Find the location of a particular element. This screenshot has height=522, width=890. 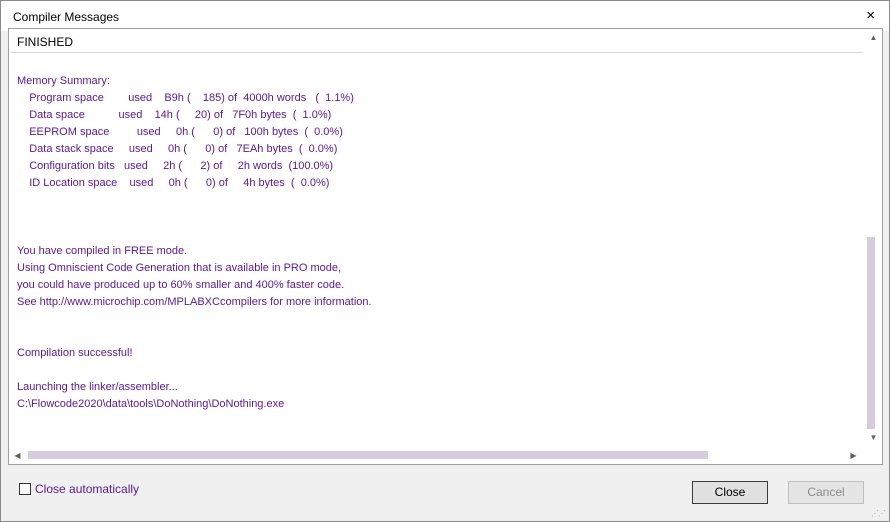

close-automatically-option: Close automatically is located at coordinates (79, 489).